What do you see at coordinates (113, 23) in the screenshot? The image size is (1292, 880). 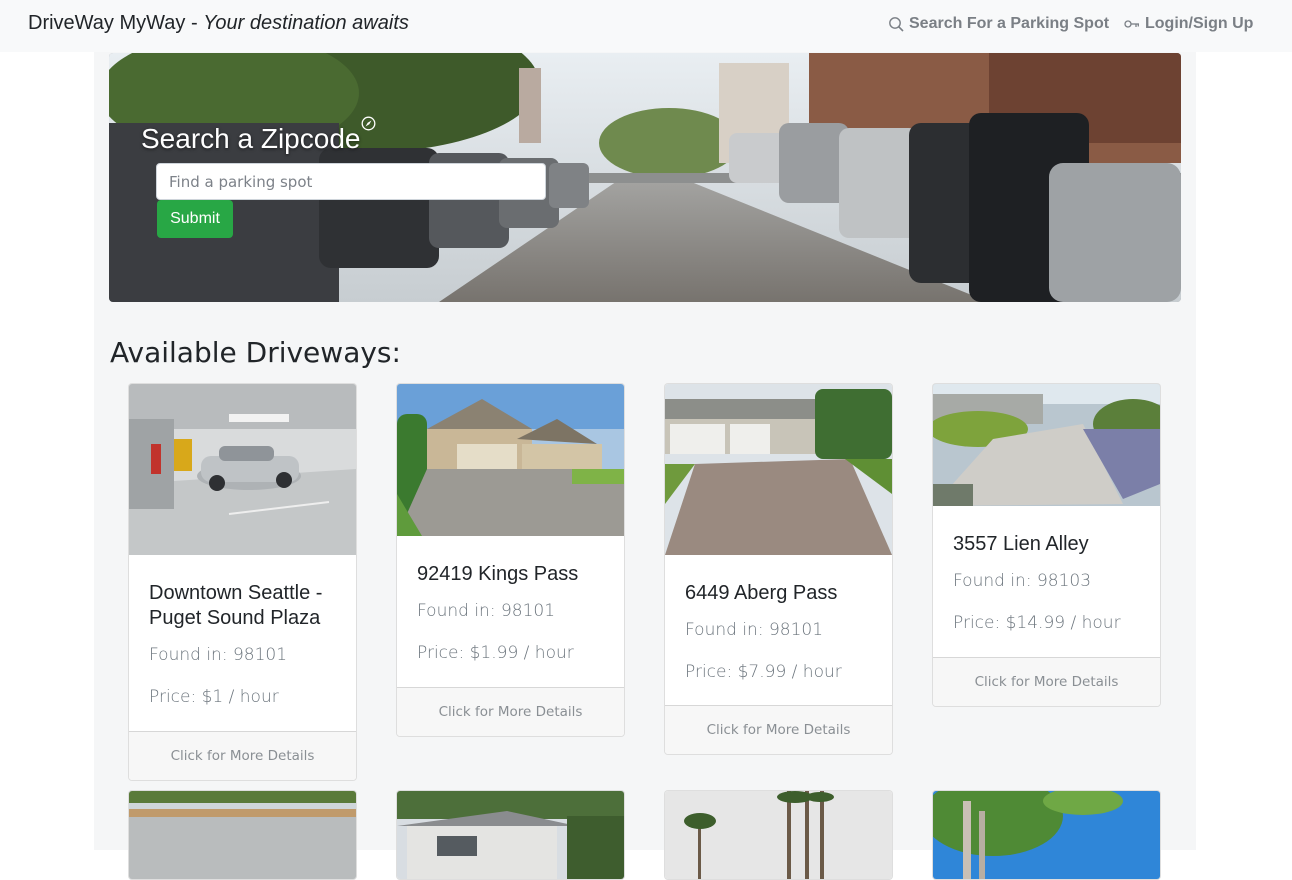 I see `brand-name: DriveWay MyWay -` at bounding box center [113, 23].